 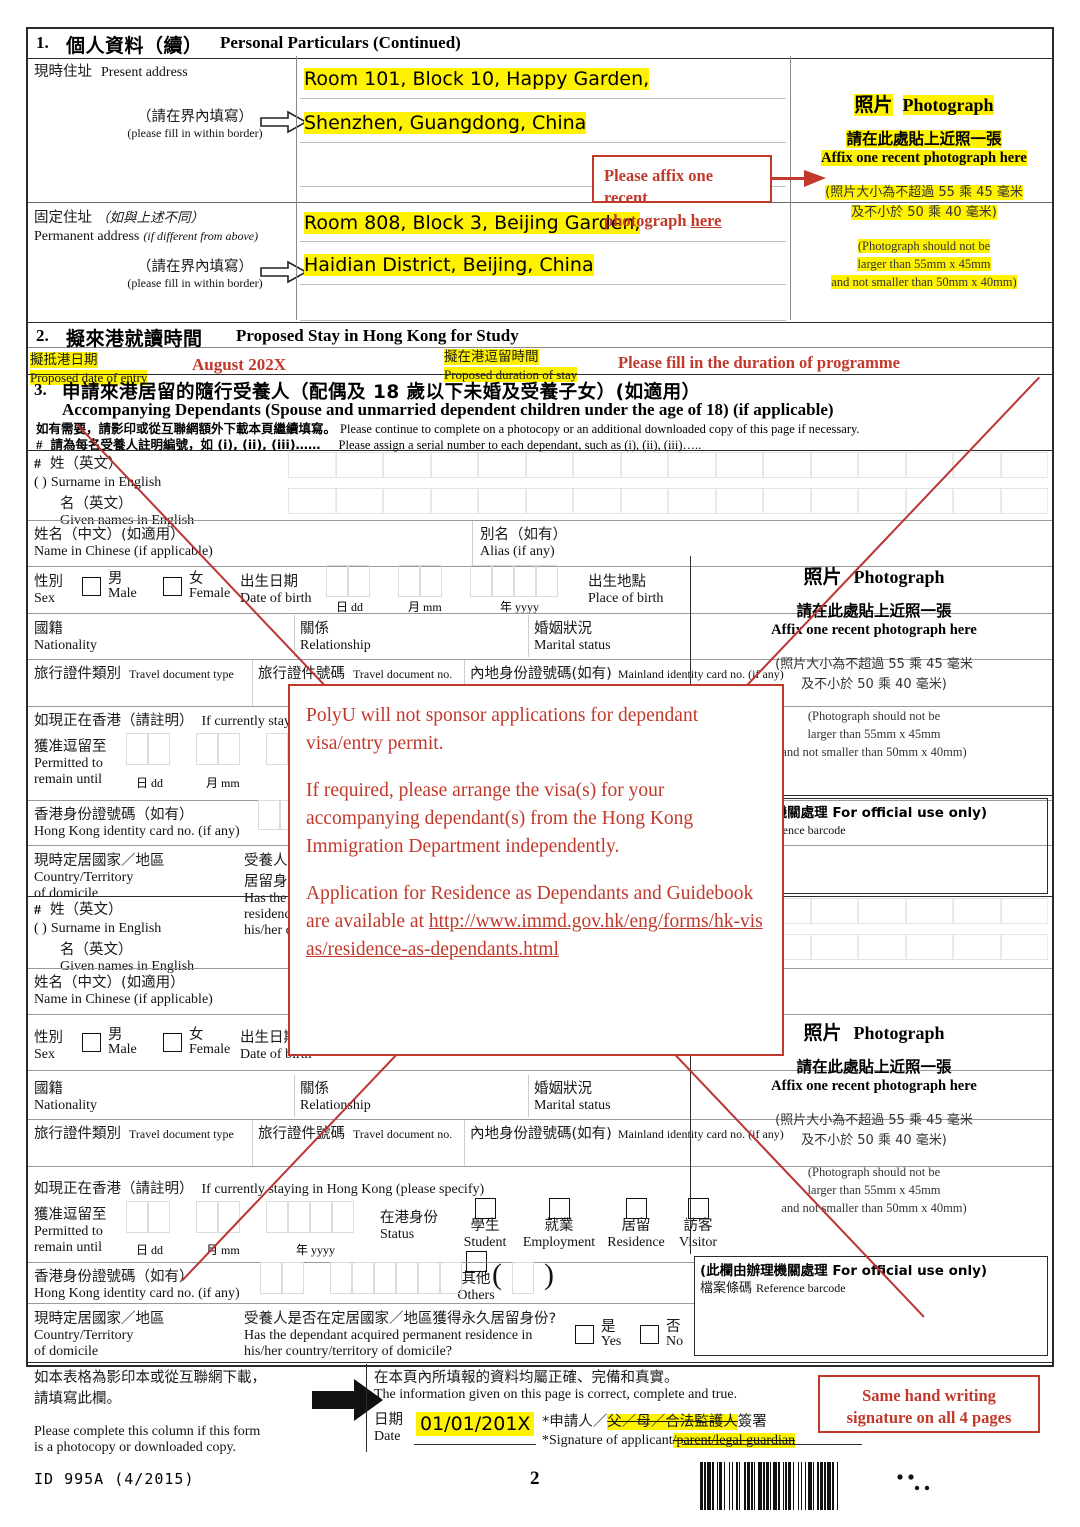 I want to click on dep1-domicile-label: 現時定居國家／地區 Country/Territory of domicile, so click(x=99, y=875).